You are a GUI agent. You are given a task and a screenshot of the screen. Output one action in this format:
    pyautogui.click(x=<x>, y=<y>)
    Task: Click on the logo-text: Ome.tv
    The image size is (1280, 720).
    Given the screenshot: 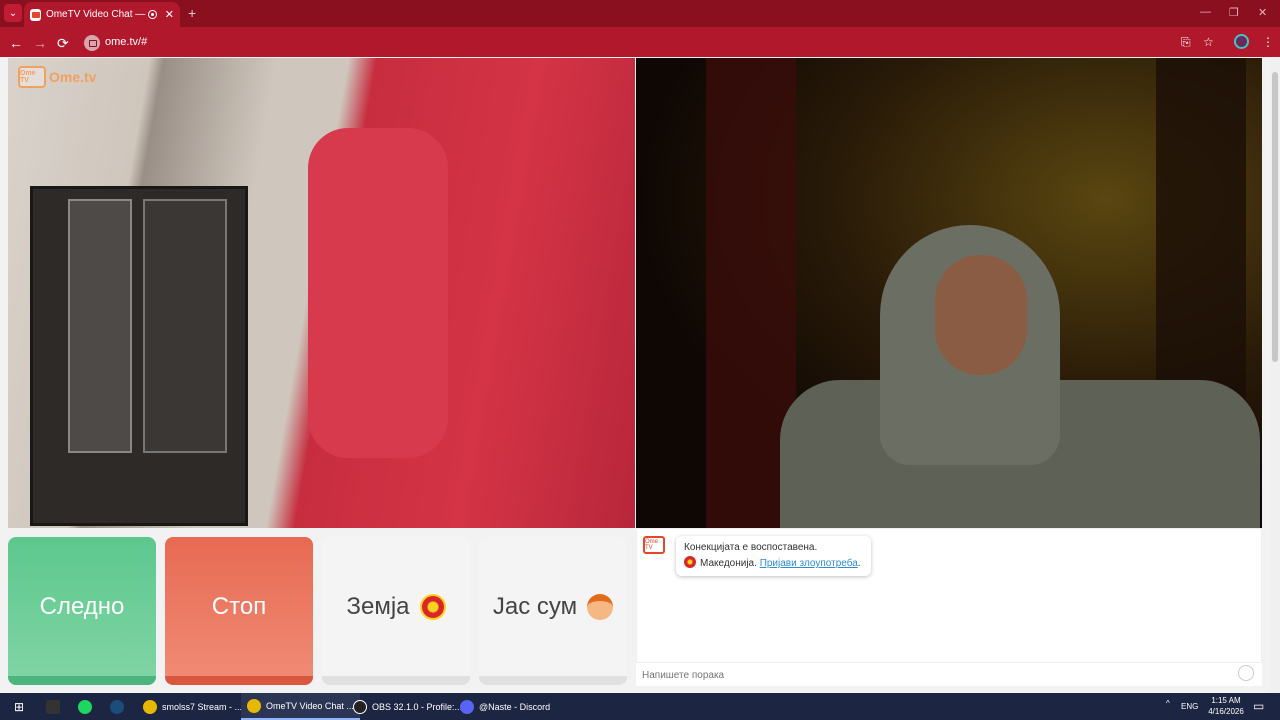 What is the action you would take?
    pyautogui.click(x=73, y=77)
    